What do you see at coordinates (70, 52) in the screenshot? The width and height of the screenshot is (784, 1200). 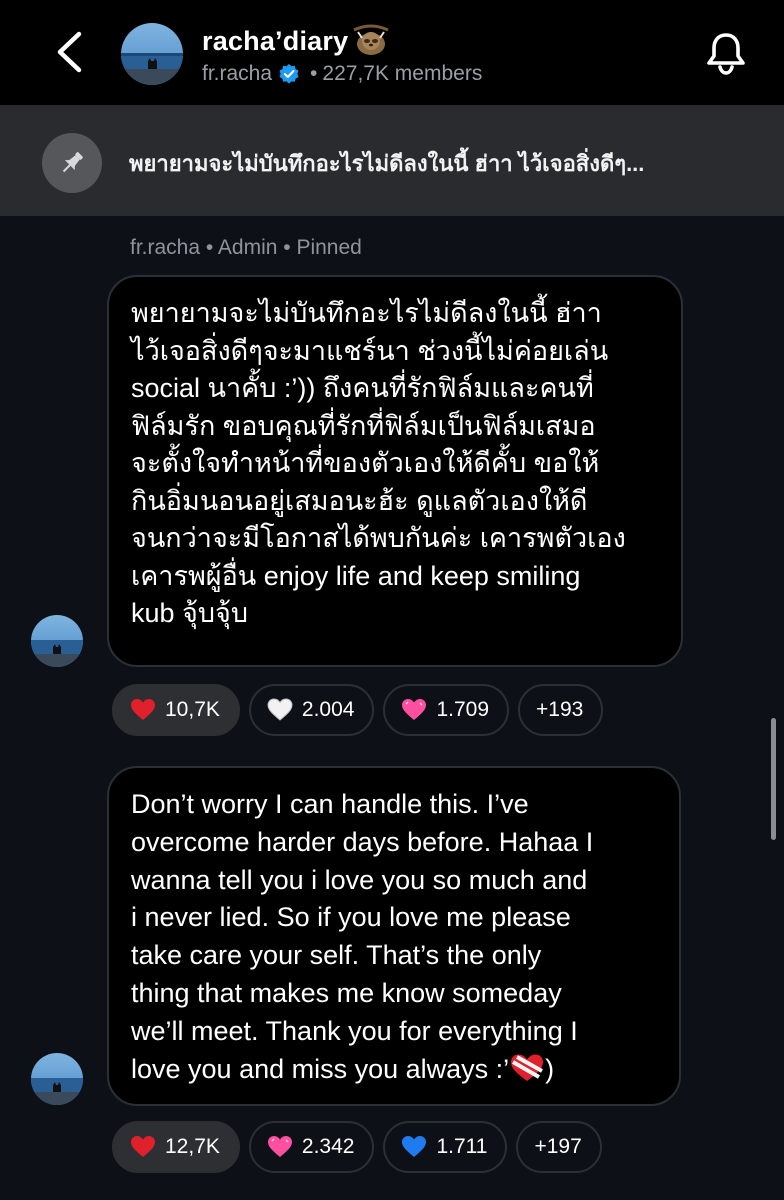 I see `back-arrow-icon` at bounding box center [70, 52].